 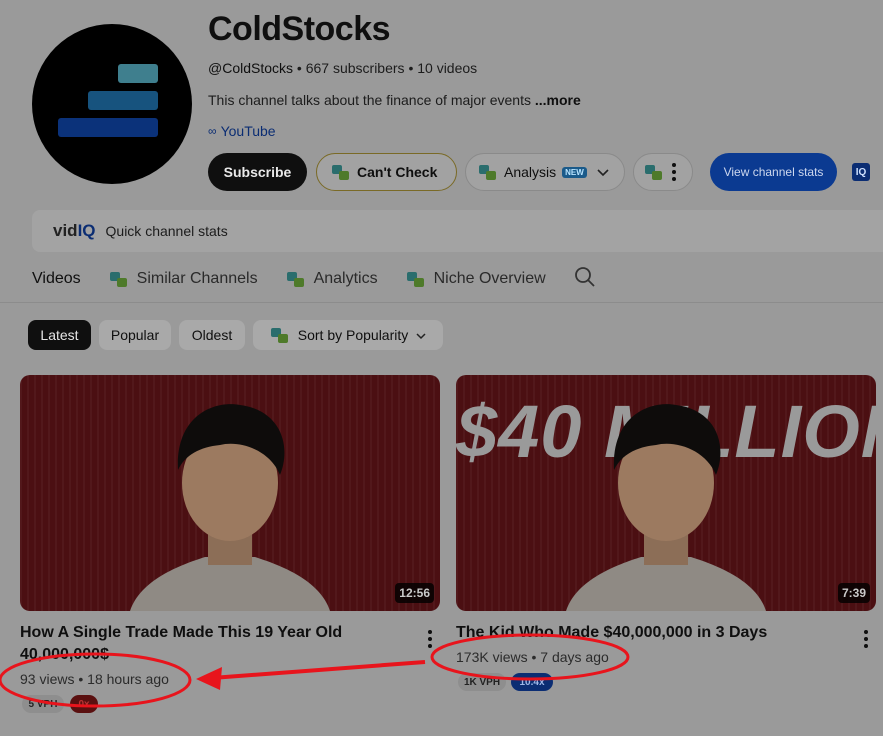 What do you see at coordinates (248, 131) in the screenshot?
I see `channel-link-text: YouTube` at bounding box center [248, 131].